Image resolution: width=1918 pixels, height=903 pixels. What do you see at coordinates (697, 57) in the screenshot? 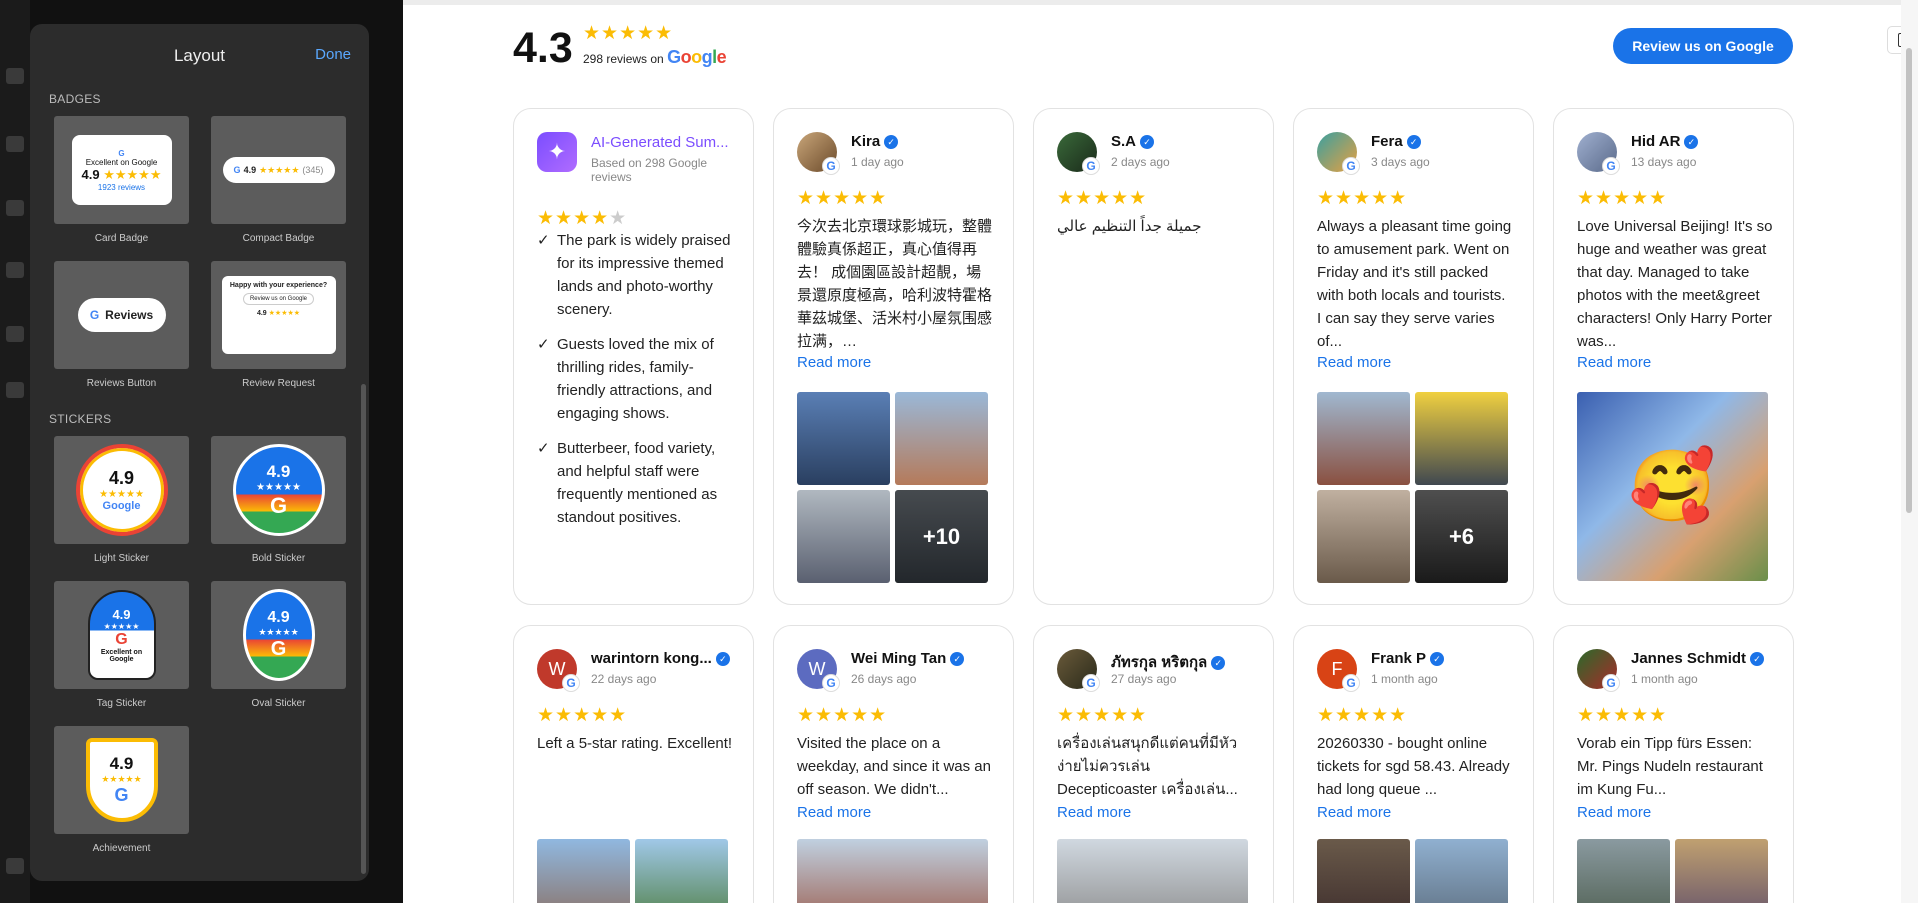
I see `google-logo: Google` at bounding box center [697, 57].